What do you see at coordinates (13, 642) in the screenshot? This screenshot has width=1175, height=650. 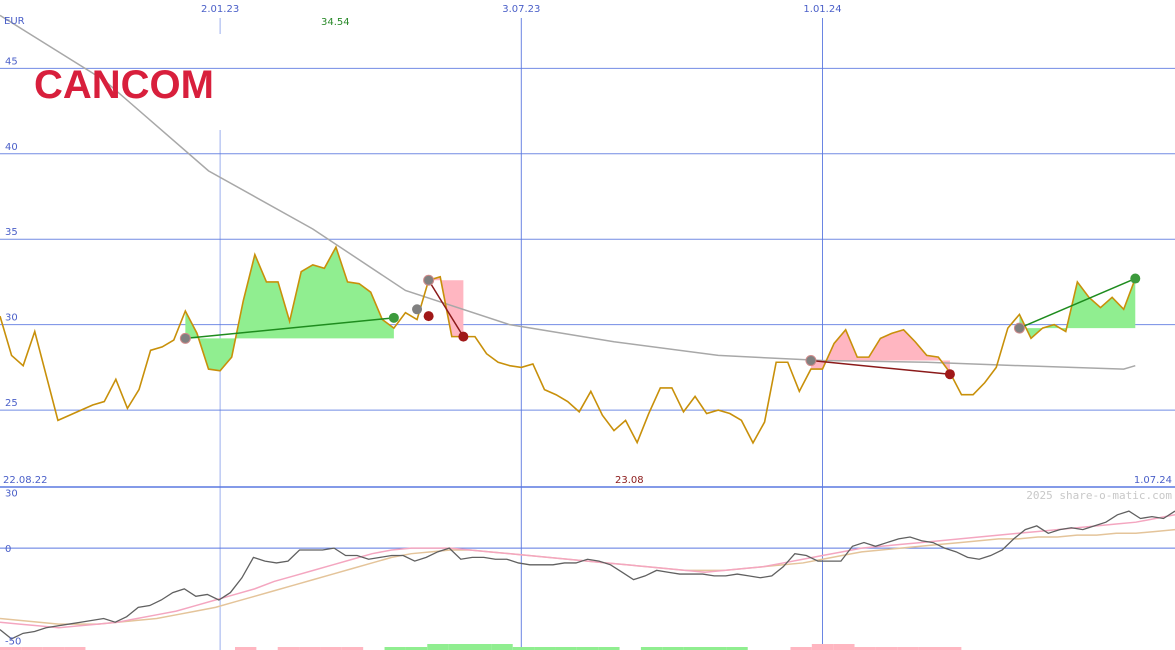 I see `osc-tick-label: -50` at bounding box center [13, 642].